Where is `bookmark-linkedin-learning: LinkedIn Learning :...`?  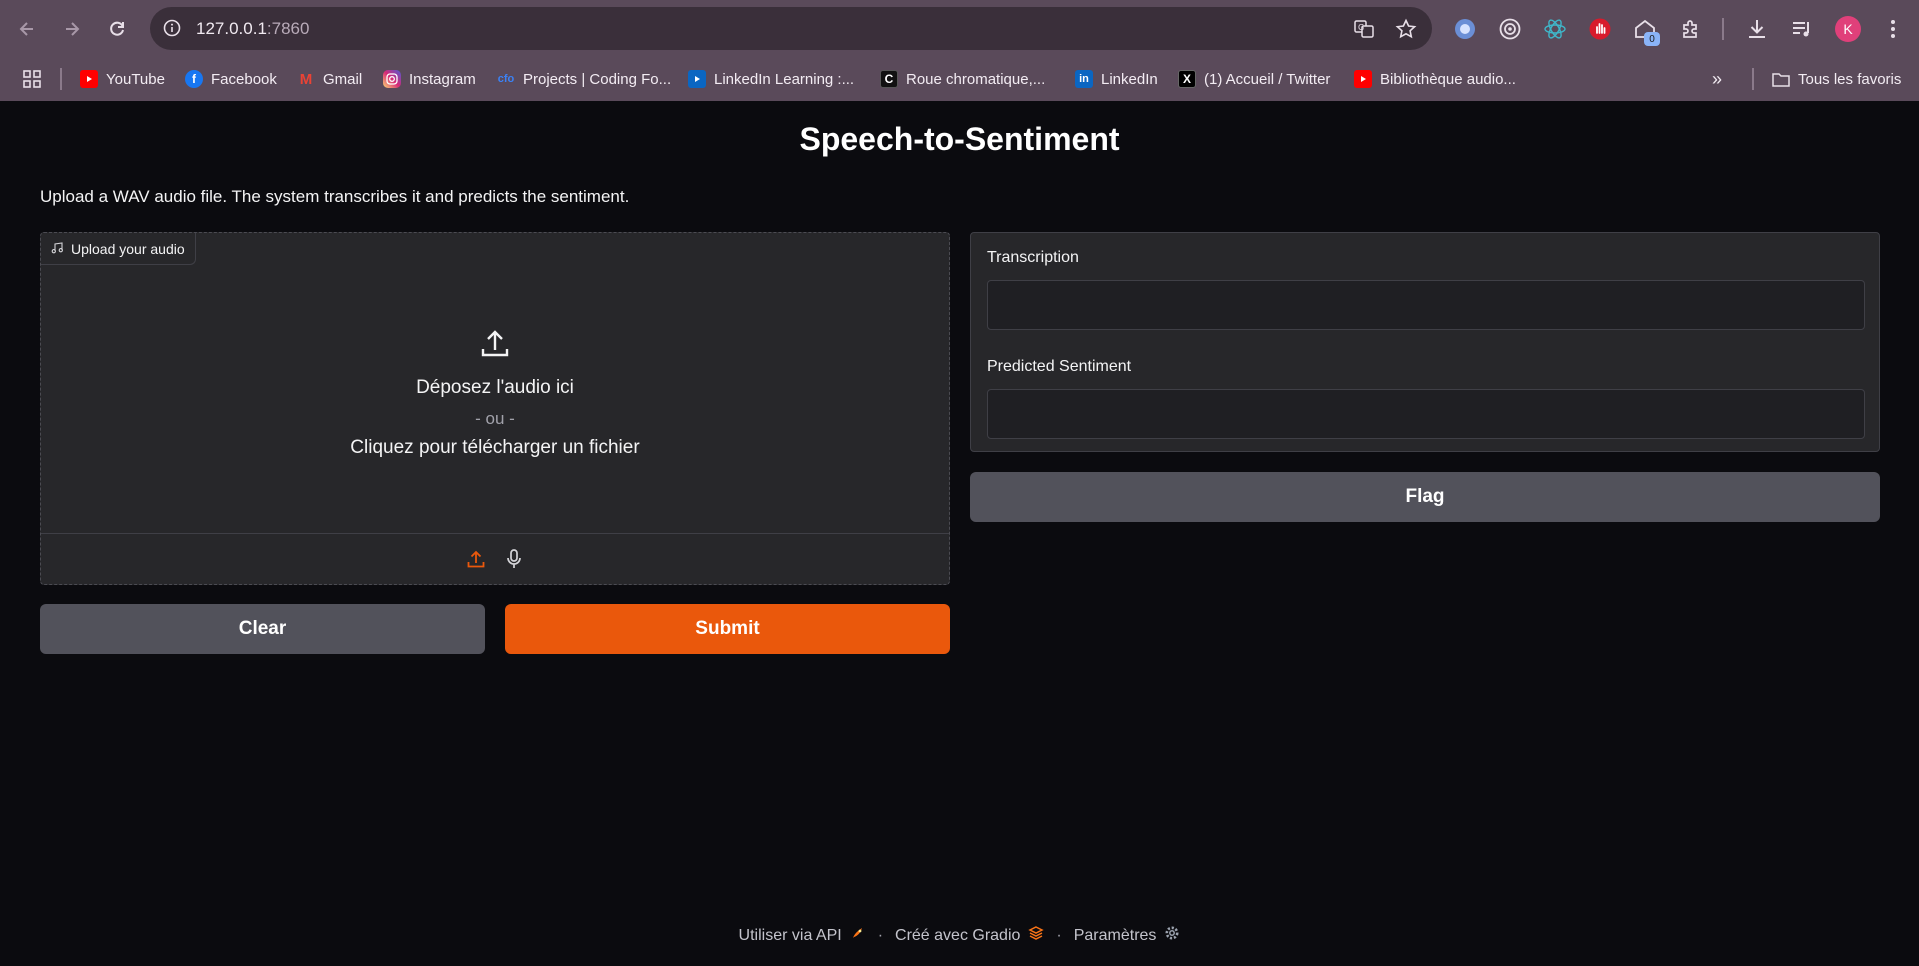 bookmark-linkedin-learning: LinkedIn Learning :... is located at coordinates (771, 79).